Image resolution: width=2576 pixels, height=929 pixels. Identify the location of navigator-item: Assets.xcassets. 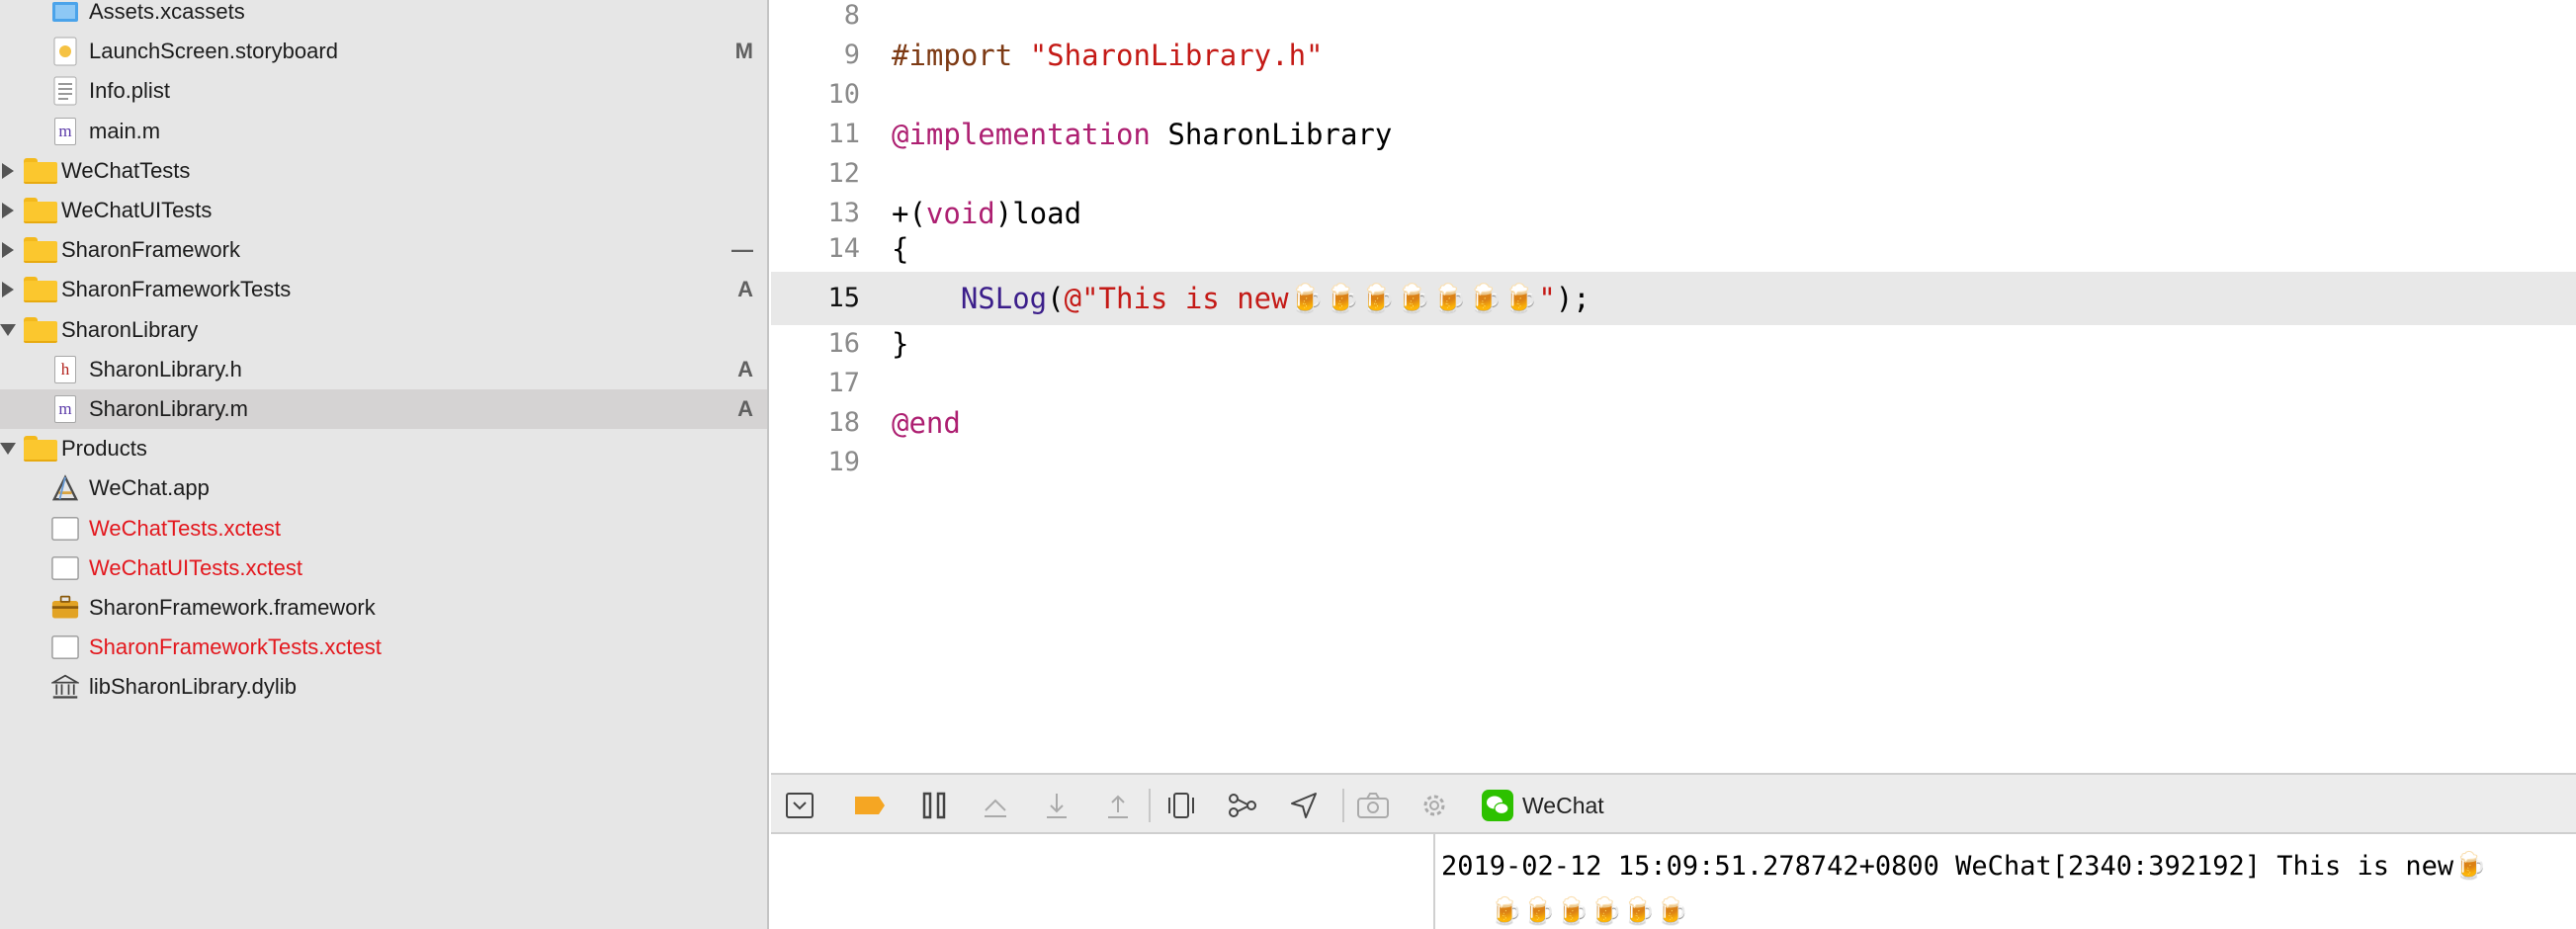
(383, 16).